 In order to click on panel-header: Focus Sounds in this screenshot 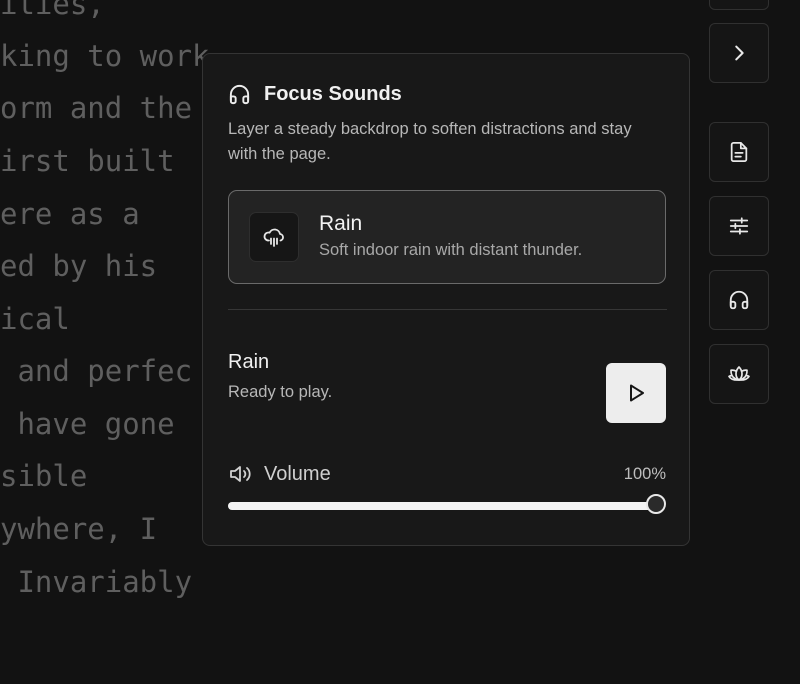, I will do `click(315, 94)`.